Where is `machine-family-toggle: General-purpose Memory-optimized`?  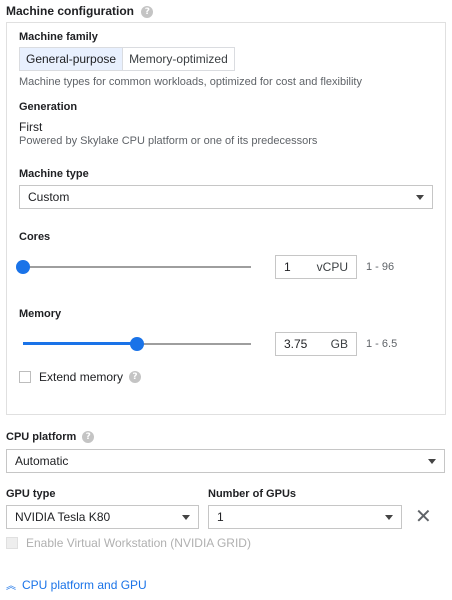
machine-family-toggle: General-purpose Memory-optimized is located at coordinates (127, 59).